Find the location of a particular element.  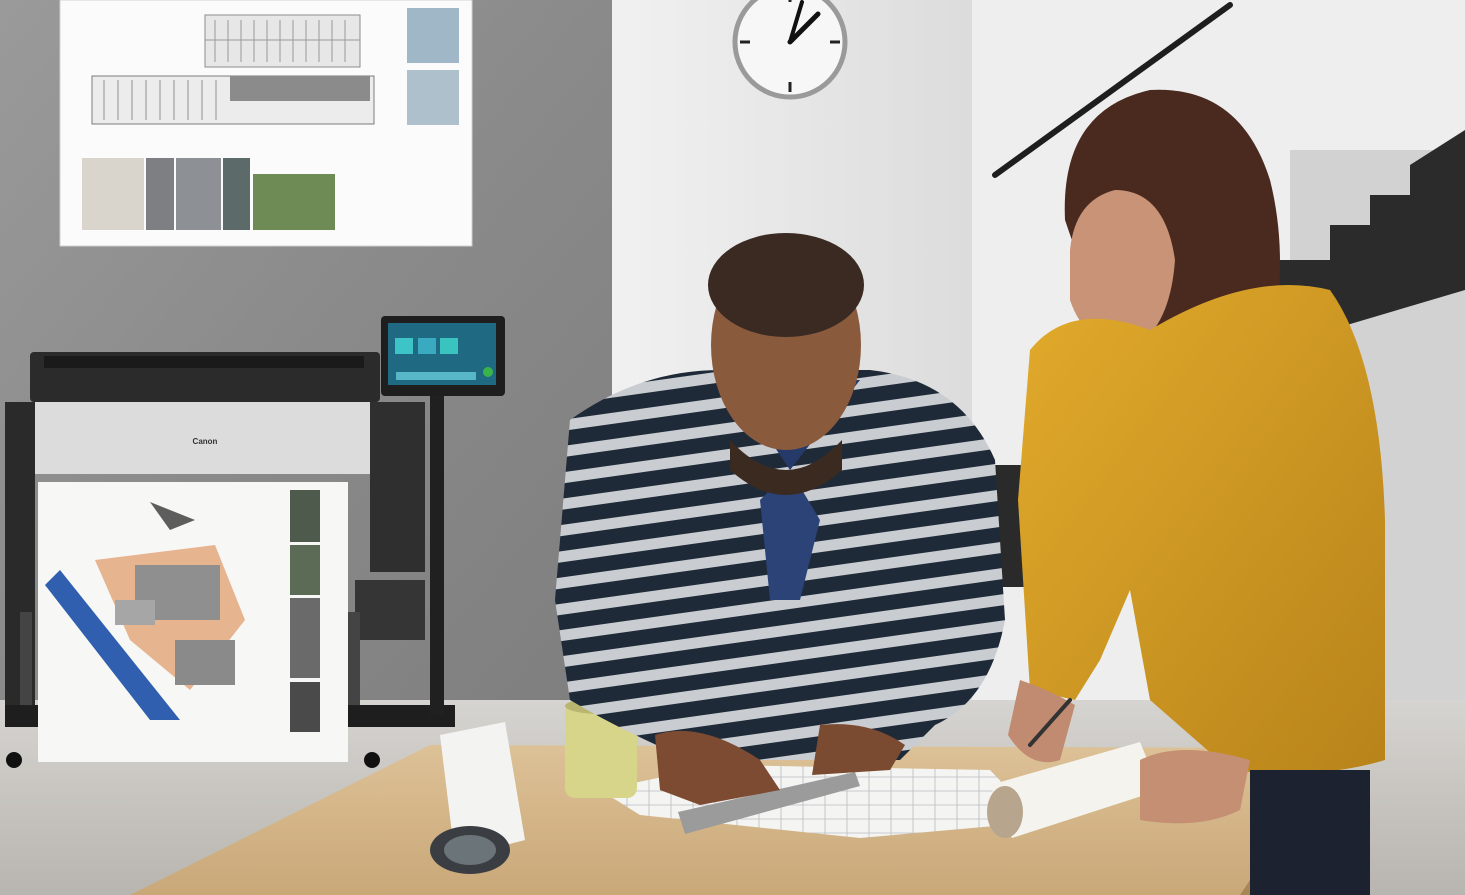

wall-clock-icon is located at coordinates (790, 50).